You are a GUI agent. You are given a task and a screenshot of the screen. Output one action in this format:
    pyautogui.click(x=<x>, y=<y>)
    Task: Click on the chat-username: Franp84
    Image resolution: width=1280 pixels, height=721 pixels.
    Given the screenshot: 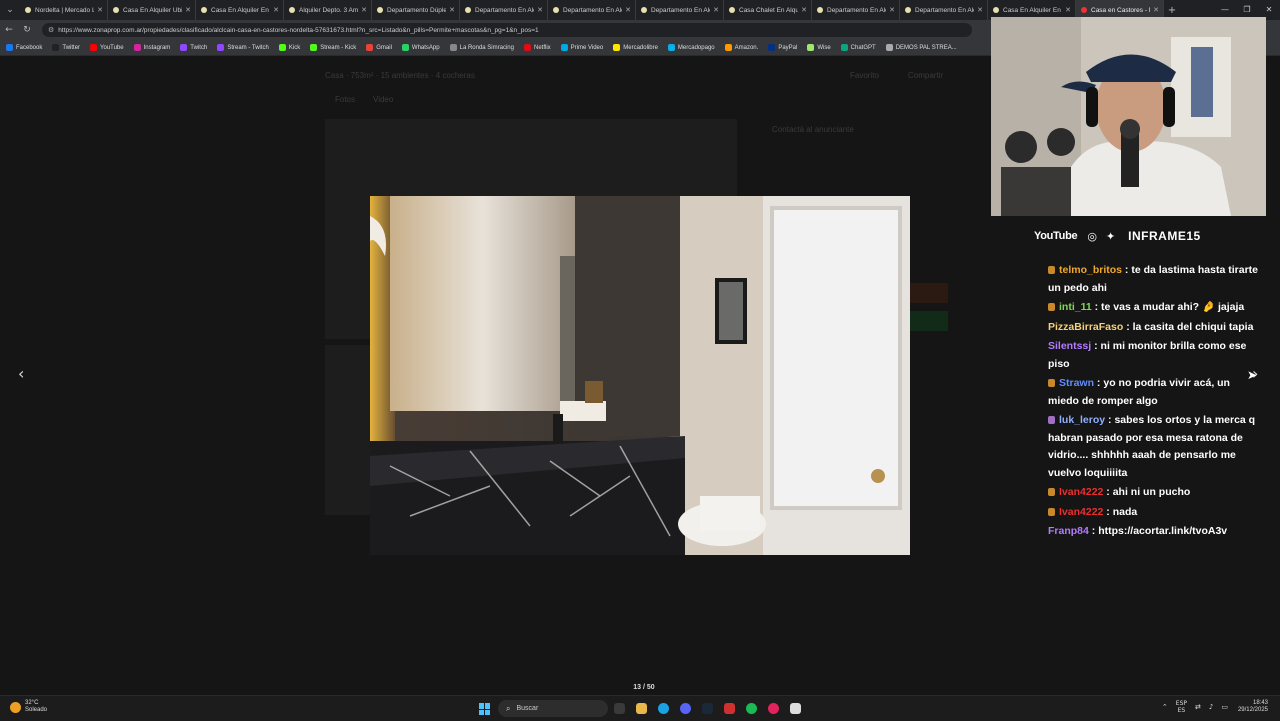 What is the action you would take?
    pyautogui.click(x=1068, y=531)
    